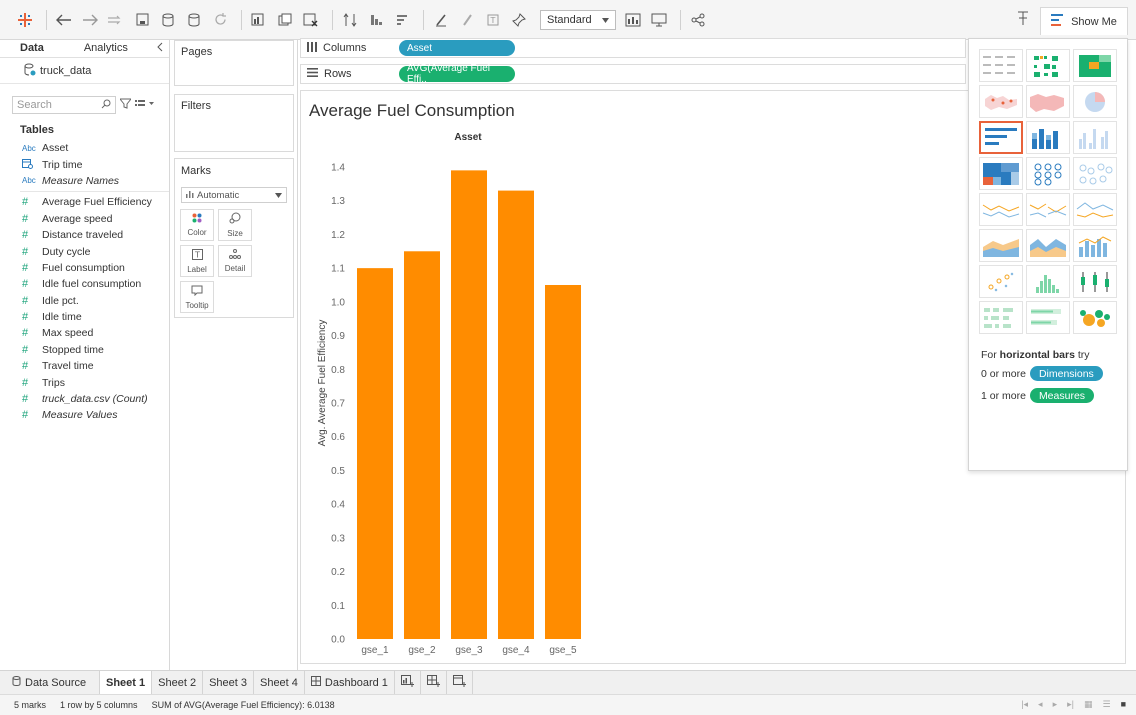 This screenshot has width=1136, height=715. What do you see at coordinates (698, 20) in the screenshot?
I see `share-icon` at bounding box center [698, 20].